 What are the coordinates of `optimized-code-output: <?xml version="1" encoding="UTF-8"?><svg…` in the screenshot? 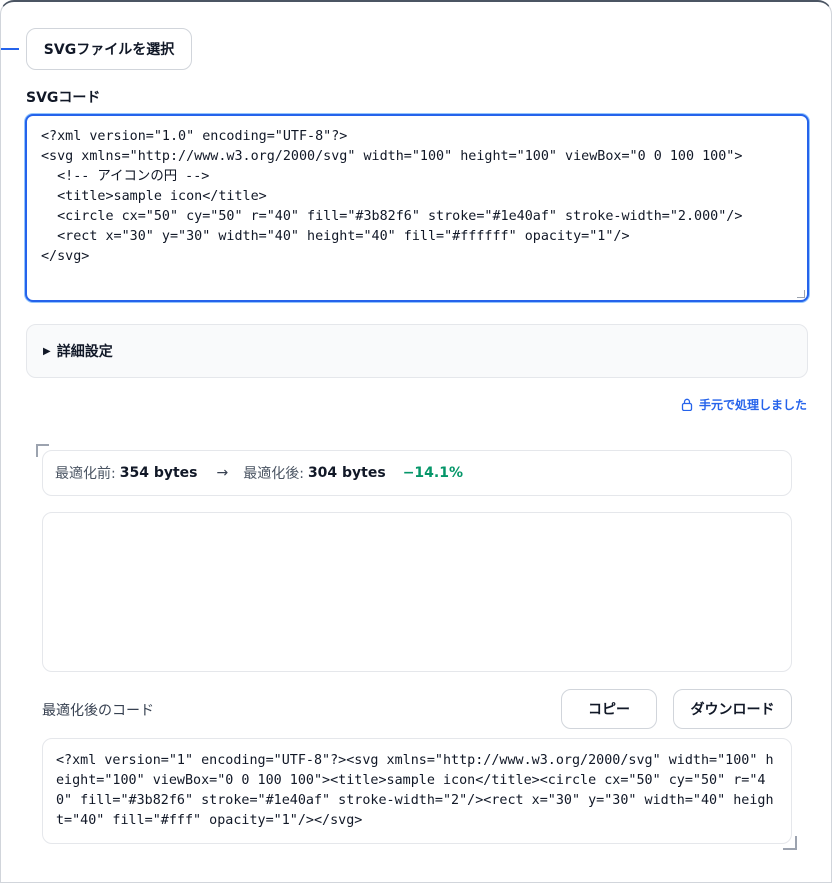 It's located at (417, 791).